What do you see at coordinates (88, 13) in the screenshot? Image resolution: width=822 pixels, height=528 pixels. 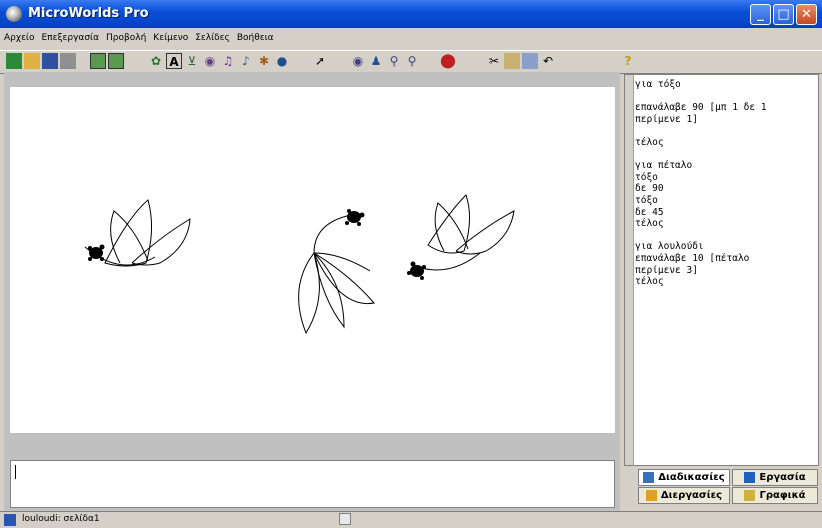 I see `window-title: MicroWorlds Pro` at bounding box center [88, 13].